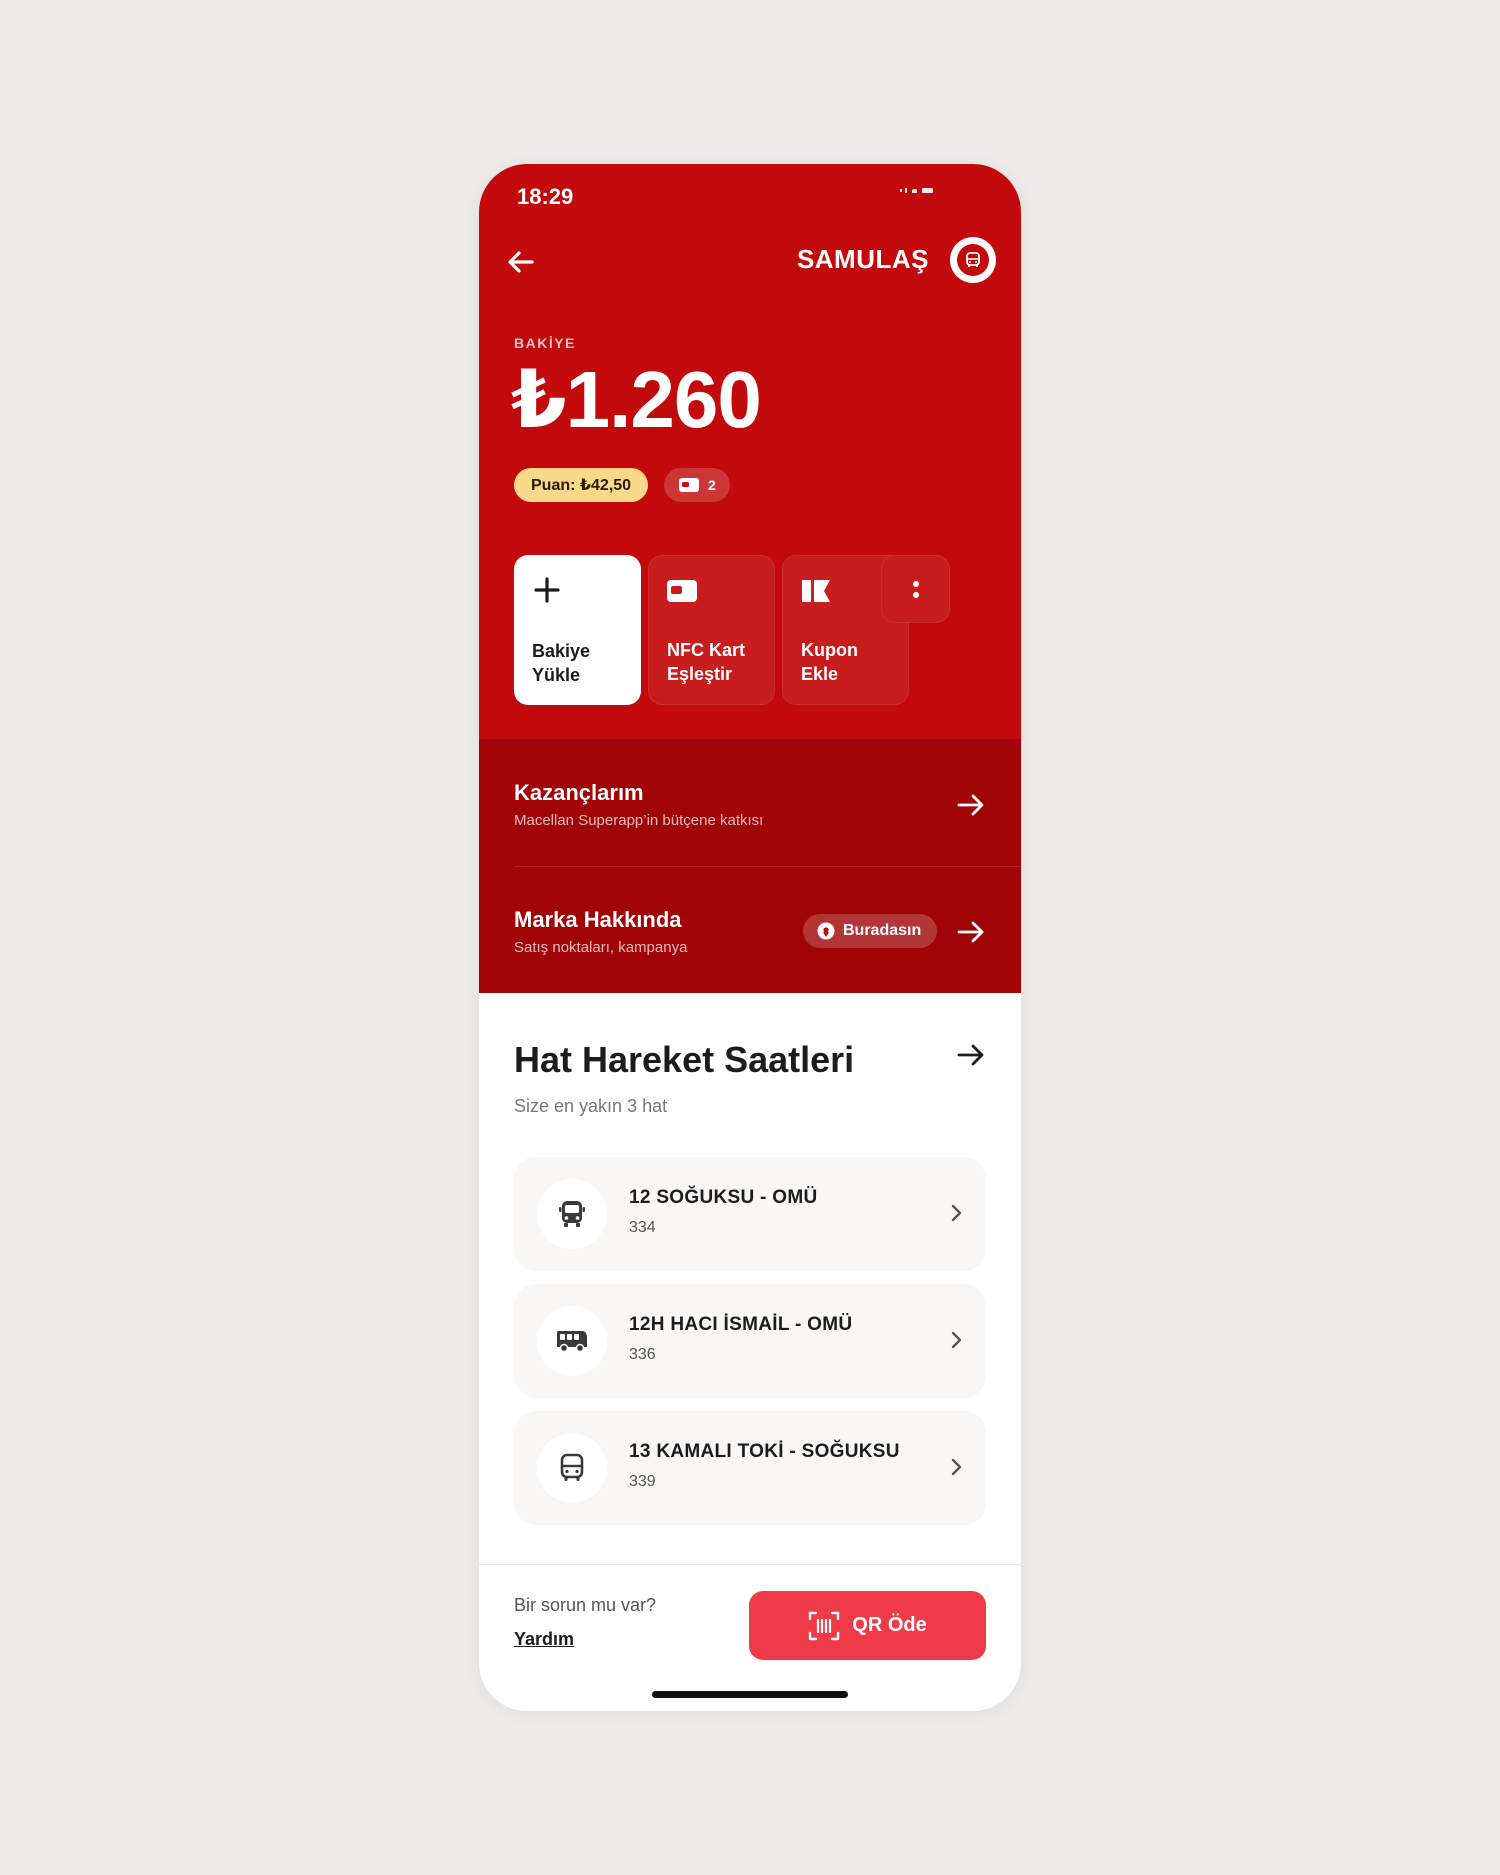  Describe the element at coordinates (829, 662) in the screenshot. I see `action-label: Kupon Ekle` at that location.